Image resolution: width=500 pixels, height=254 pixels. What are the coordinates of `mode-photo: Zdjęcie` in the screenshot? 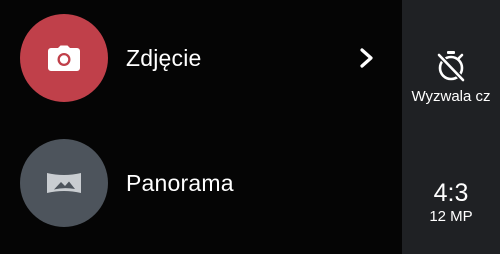 It's located at (111, 58).